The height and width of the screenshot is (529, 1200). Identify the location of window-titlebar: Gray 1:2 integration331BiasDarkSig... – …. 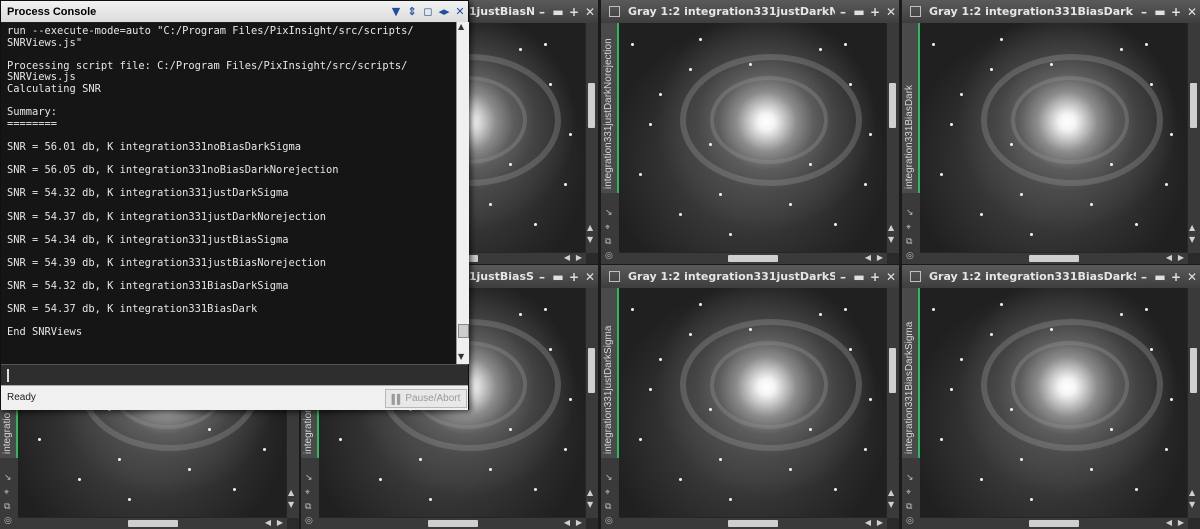
(1051, 277).